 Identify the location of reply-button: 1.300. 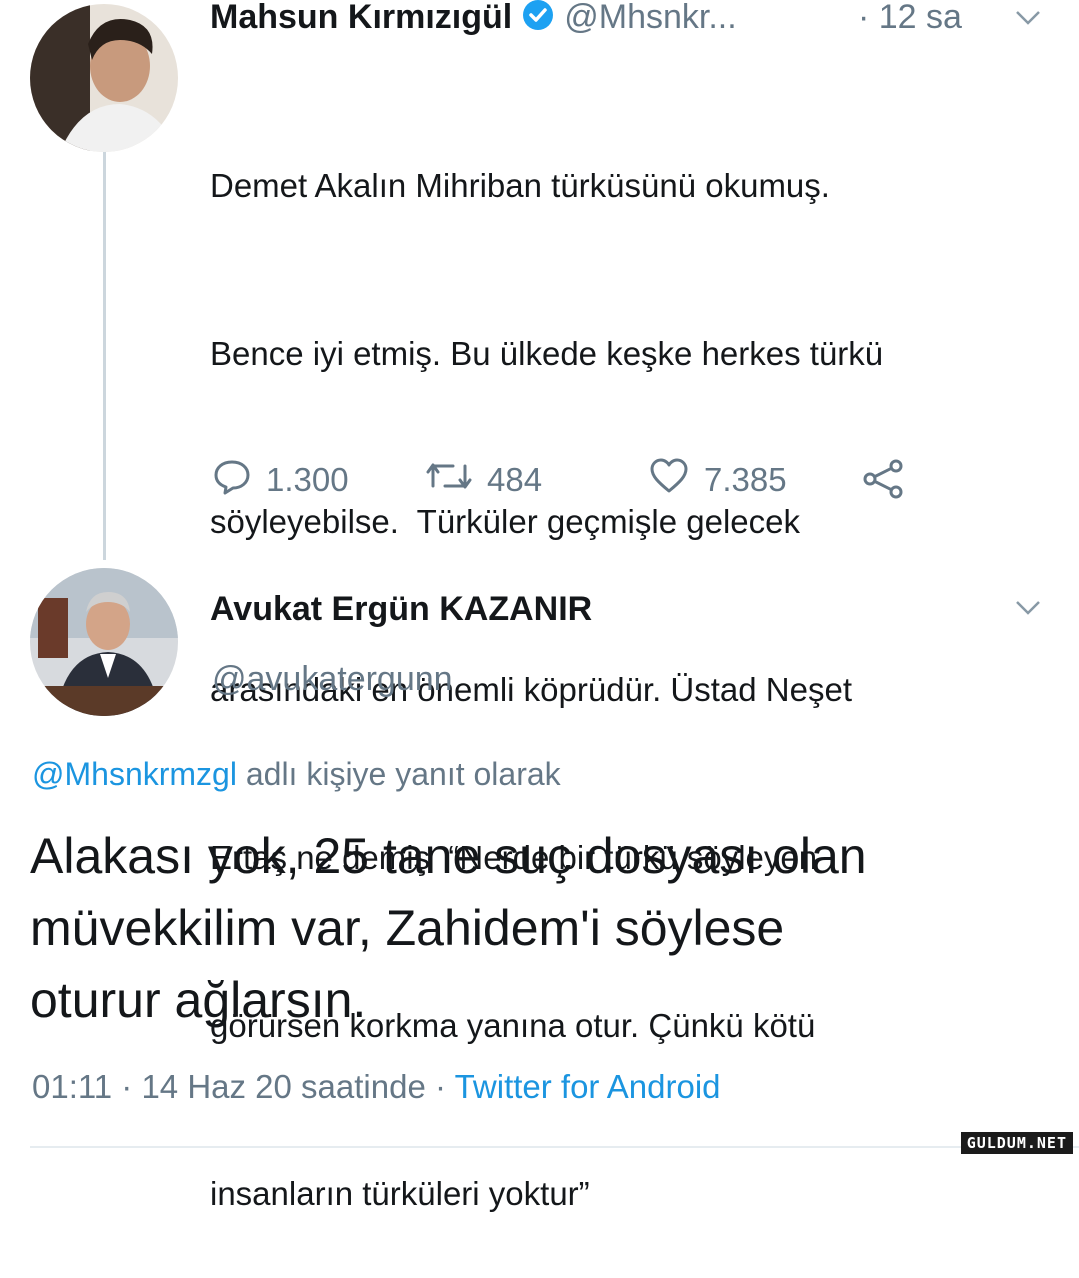
(280, 480).